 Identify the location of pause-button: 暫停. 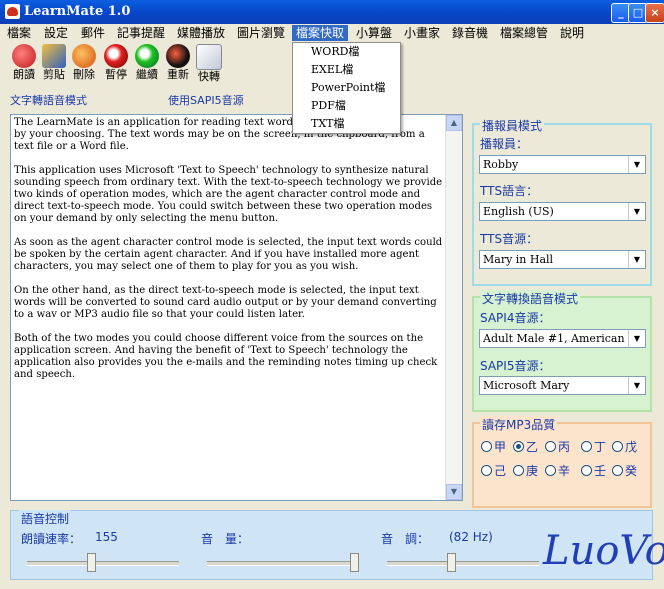
(116, 63).